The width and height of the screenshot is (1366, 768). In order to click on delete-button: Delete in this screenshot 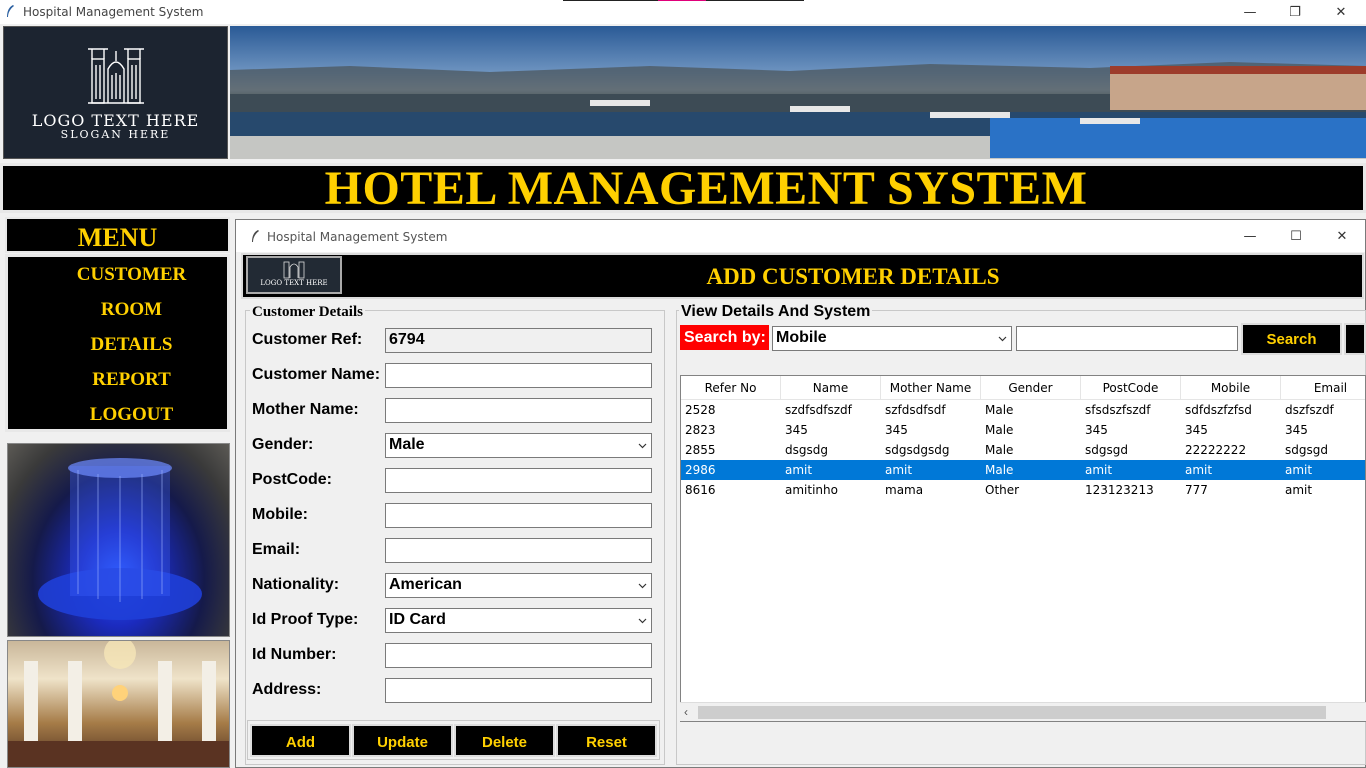, I will do `click(504, 740)`.